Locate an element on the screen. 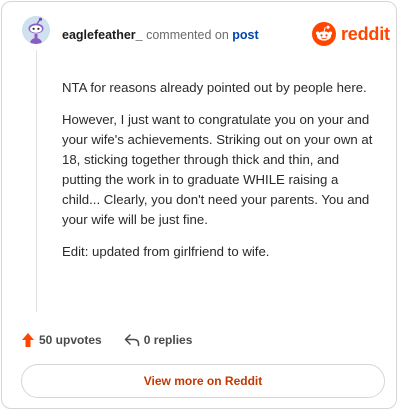 This screenshot has height=412, width=400. post-link: post is located at coordinates (245, 35).